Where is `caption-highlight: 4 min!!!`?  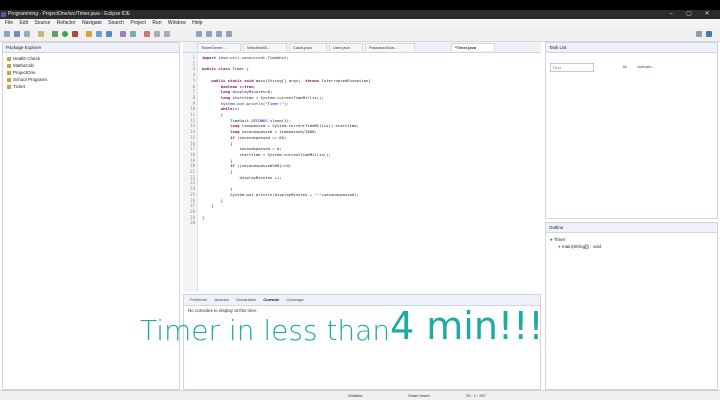
caption-highlight: 4 min!!! is located at coordinates (467, 326).